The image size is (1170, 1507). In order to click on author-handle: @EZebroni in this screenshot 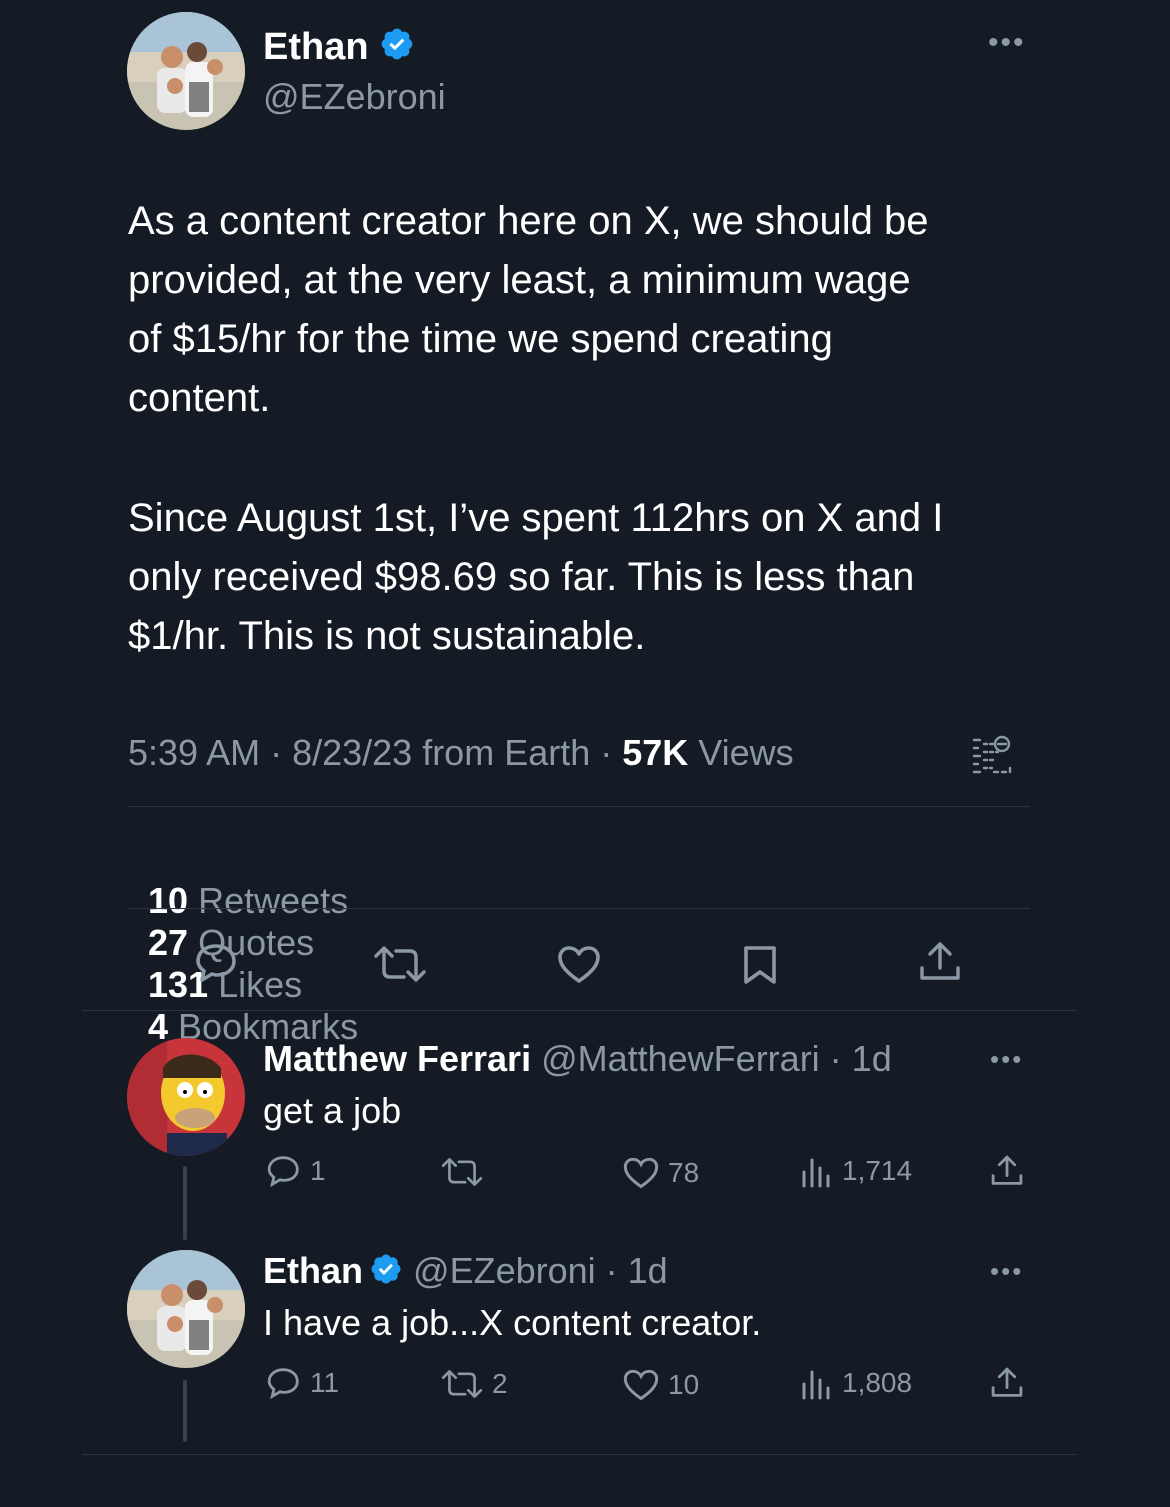, I will do `click(354, 97)`.